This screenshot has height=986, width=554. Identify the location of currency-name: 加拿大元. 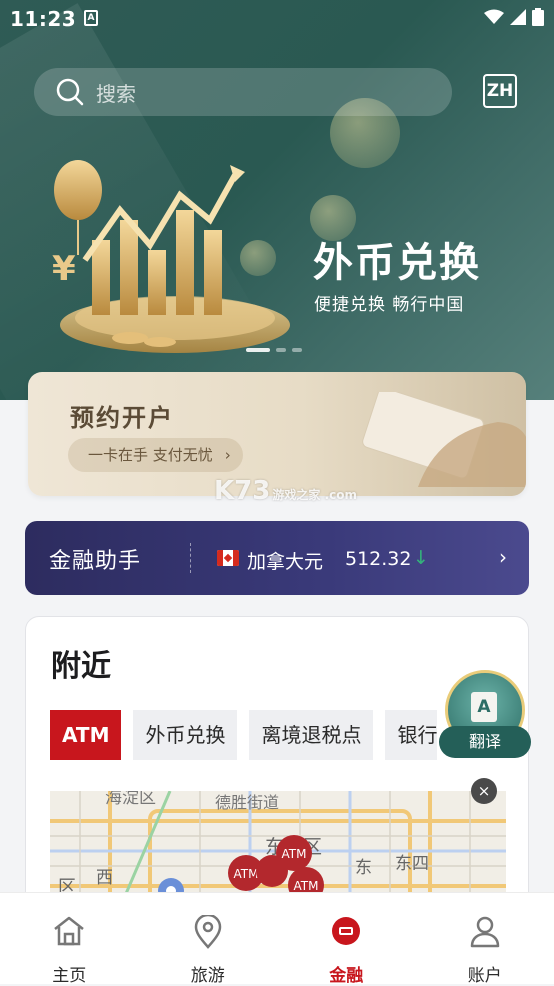
(285, 560).